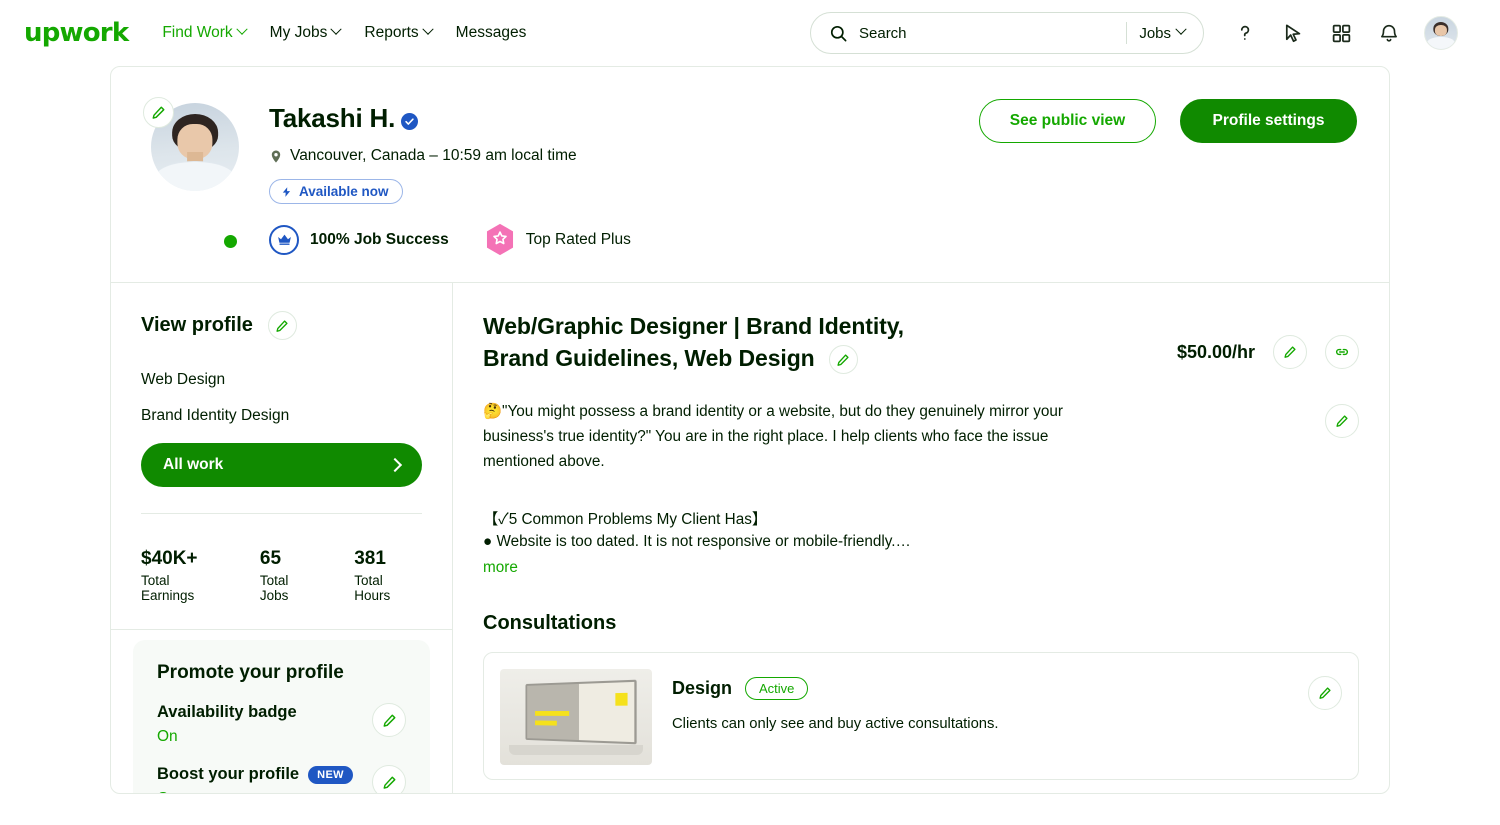 This screenshot has height=825, width=1500. Describe the element at coordinates (1215, 351) in the screenshot. I see `hourly-rate: $50.00/hr` at that location.